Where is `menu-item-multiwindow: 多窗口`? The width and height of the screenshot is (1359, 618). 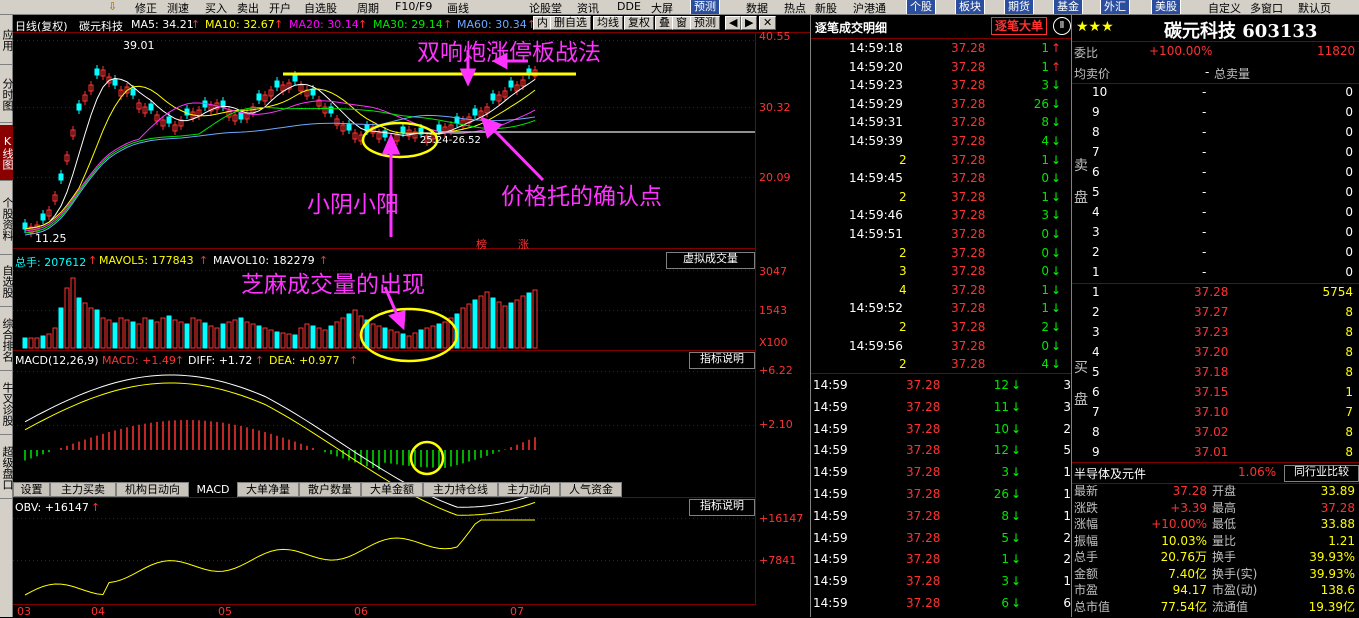 menu-item-multiwindow: 多窗口 is located at coordinates (1266, 7).